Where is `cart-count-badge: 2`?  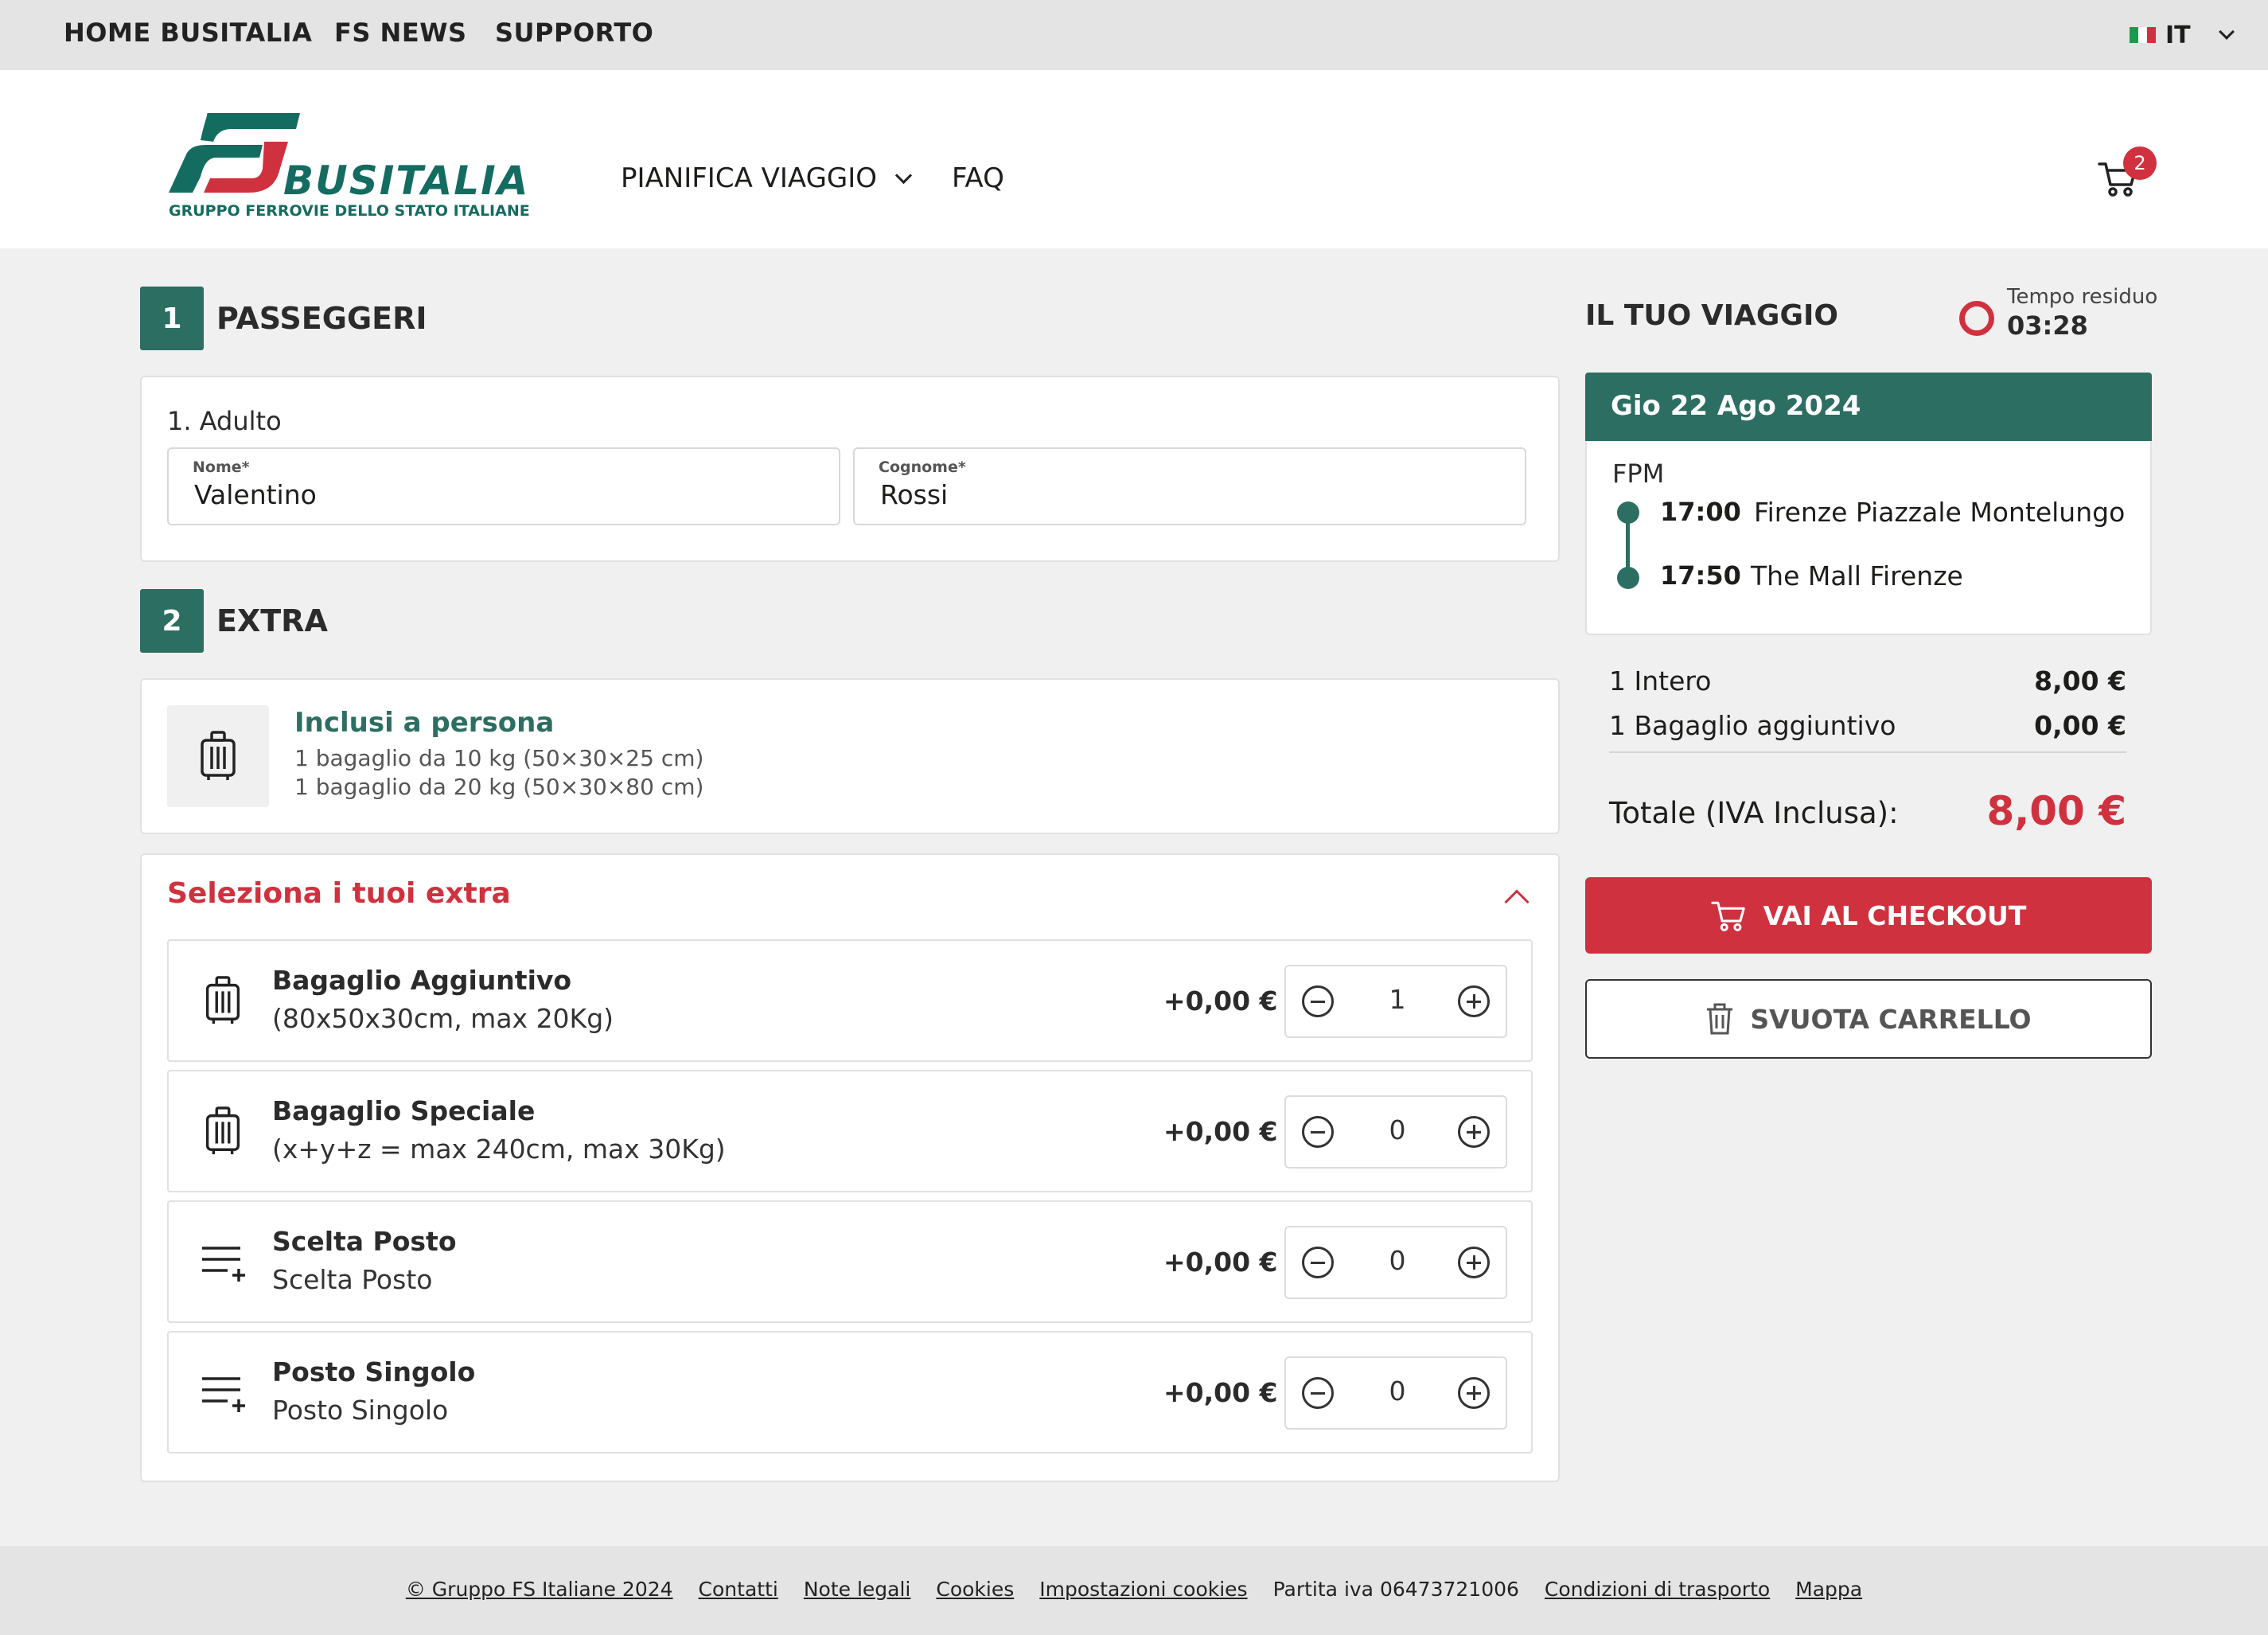
cart-count-badge: 2 is located at coordinates (2140, 163).